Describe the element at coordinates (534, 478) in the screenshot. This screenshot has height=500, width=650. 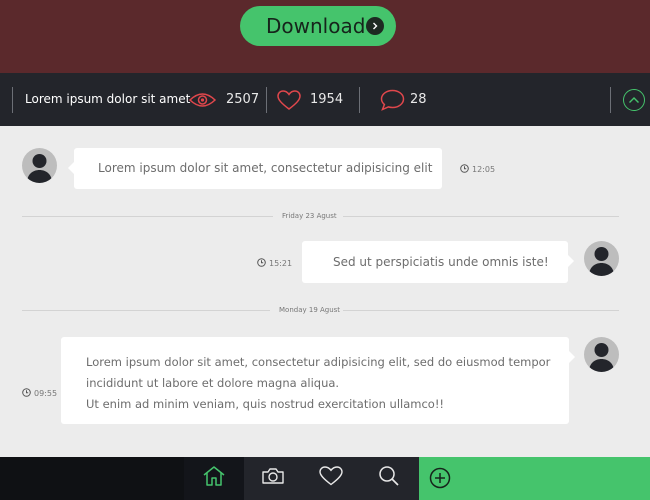
I see `nav-add` at that location.